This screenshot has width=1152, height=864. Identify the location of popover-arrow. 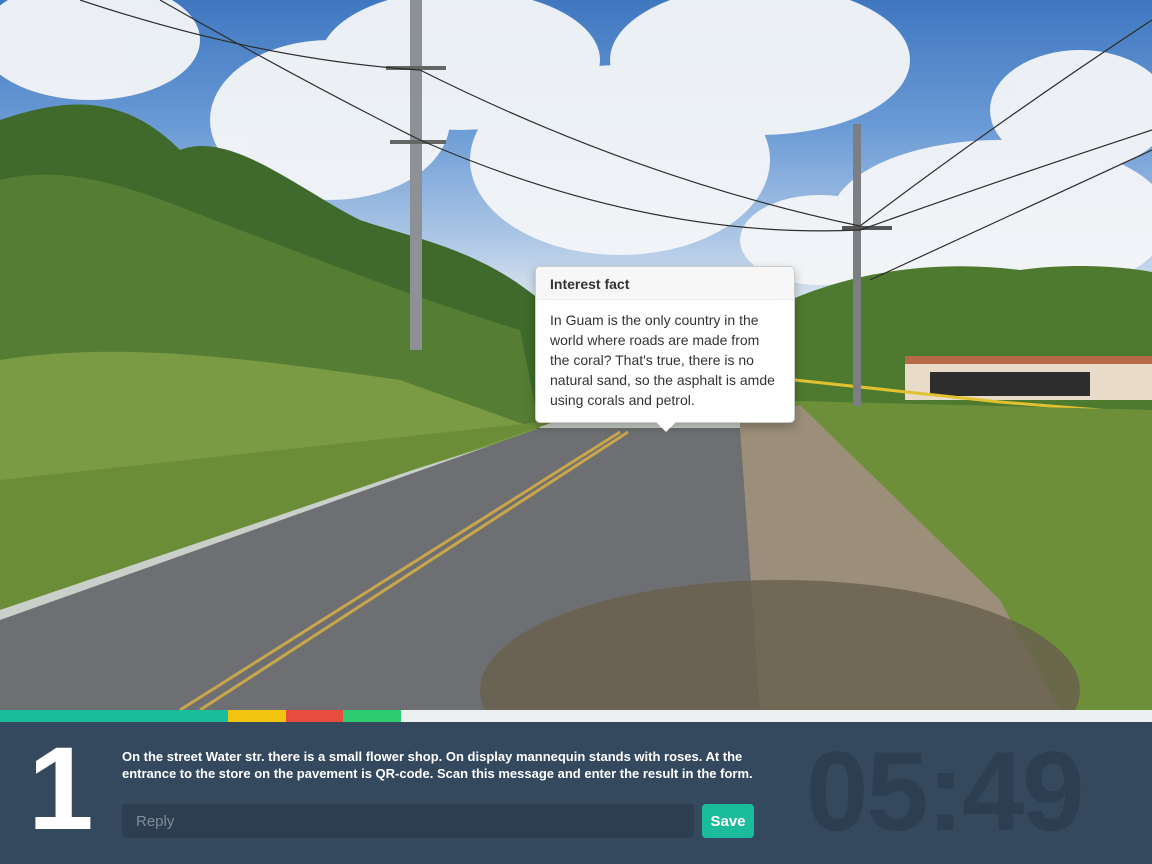
(666, 427).